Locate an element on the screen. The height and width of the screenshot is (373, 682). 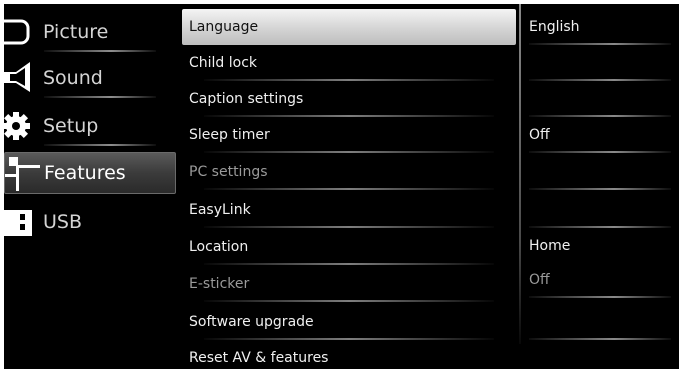
value-software-upgrade is located at coordinates (601, 322).